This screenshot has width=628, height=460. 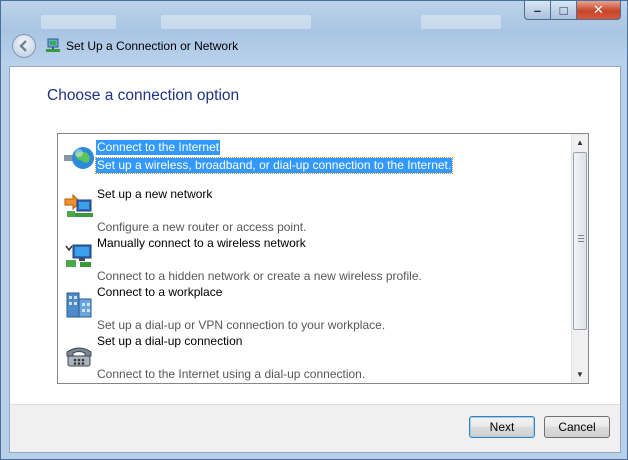 I want to click on wizard-footer: Next Cancel, so click(x=315, y=428).